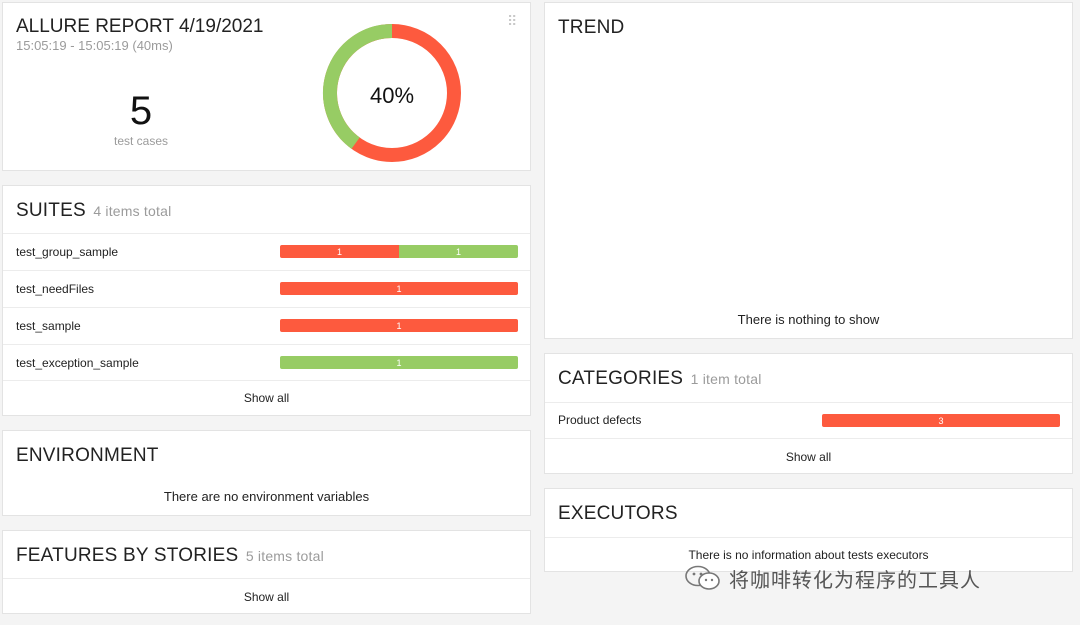  I want to click on suite-row: test_needFiles 1, so click(266, 288).